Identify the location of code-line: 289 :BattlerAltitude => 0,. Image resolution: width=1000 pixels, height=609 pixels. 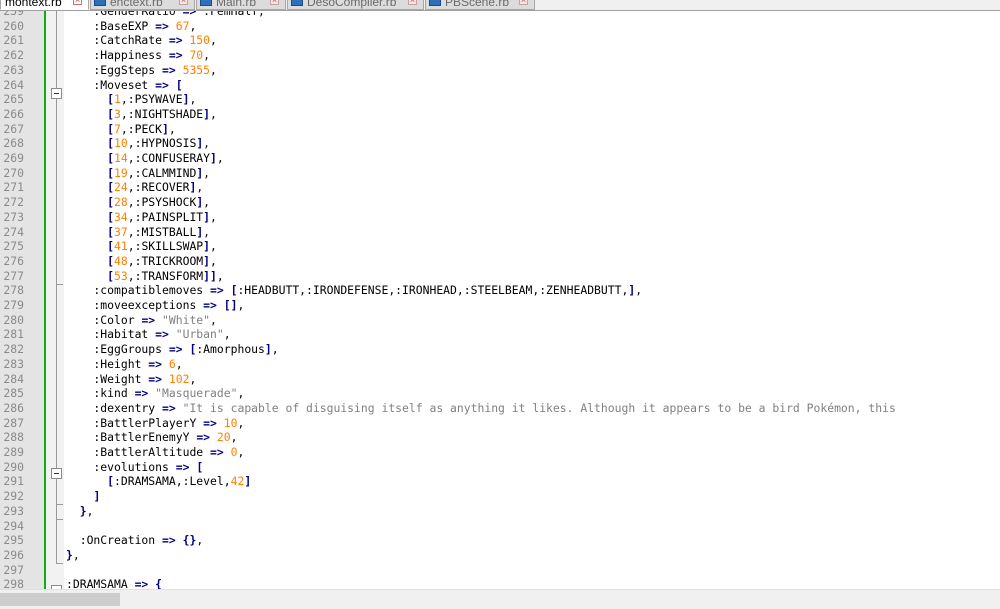
(500, 452).